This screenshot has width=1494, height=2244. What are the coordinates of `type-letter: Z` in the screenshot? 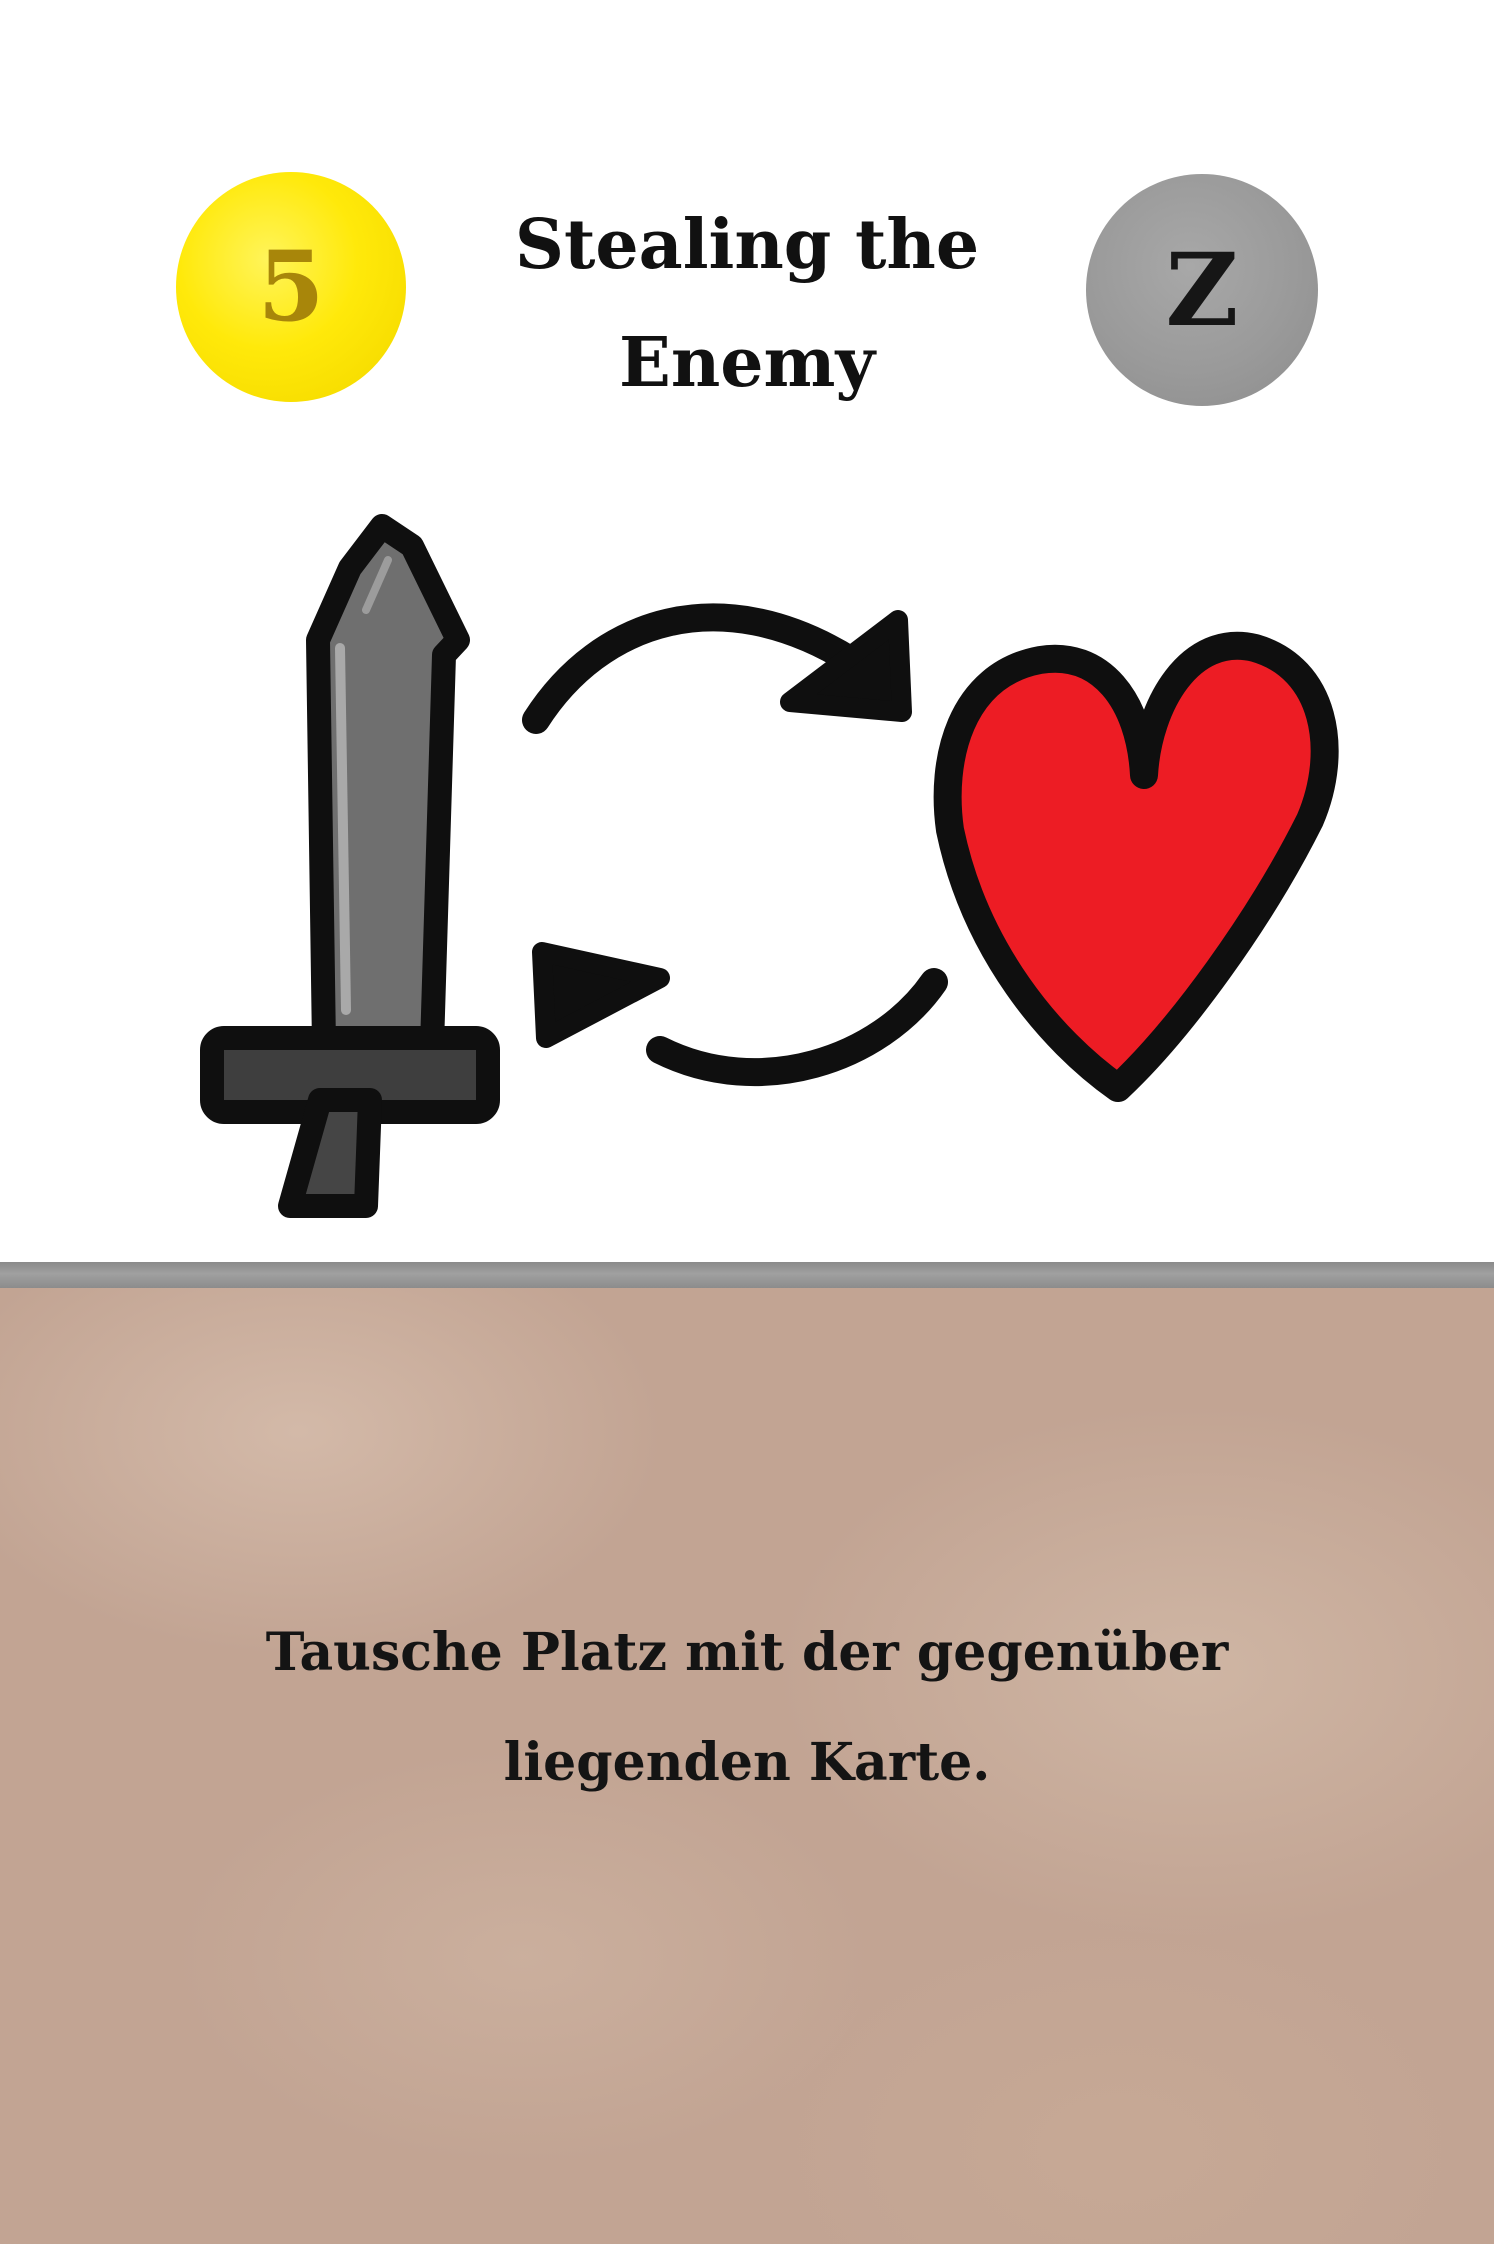 It's located at (1202, 290).